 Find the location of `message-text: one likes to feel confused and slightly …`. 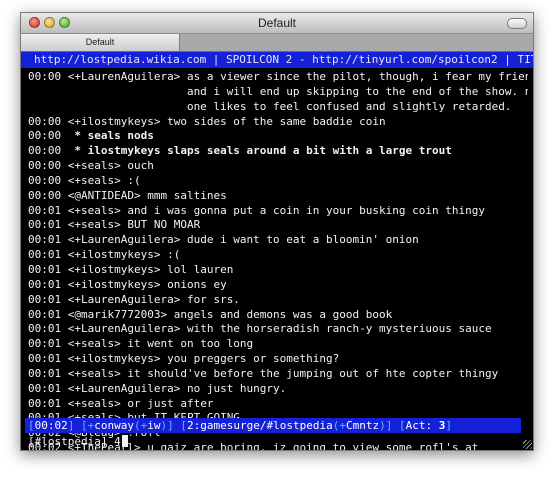

message-text: one likes to feel confused and slightly … is located at coordinates (270, 106).